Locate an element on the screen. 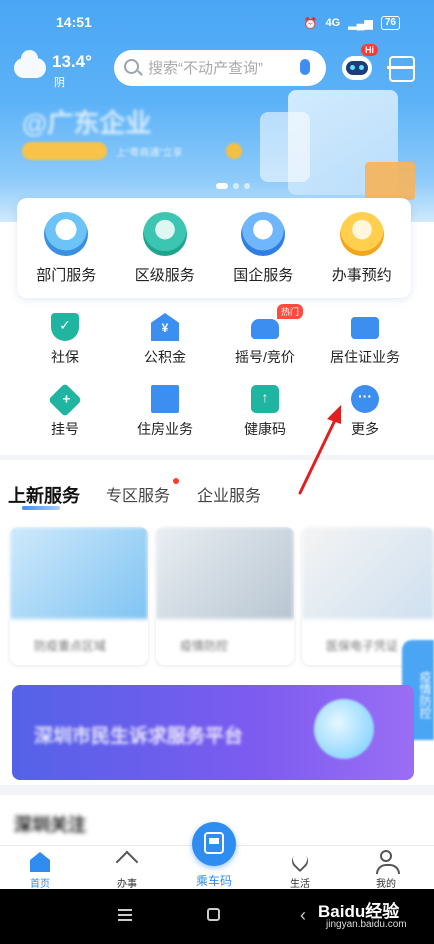 The image size is (434, 944). nav-services: 办事 is located at coordinates (127, 868).